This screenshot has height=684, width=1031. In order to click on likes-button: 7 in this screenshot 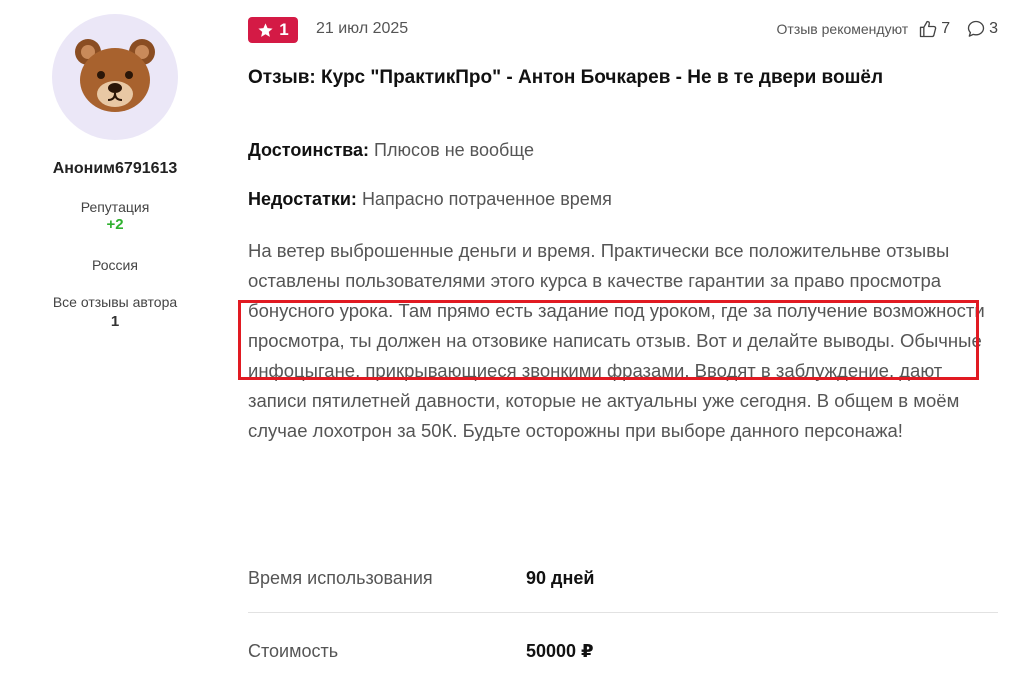, I will do `click(934, 29)`.